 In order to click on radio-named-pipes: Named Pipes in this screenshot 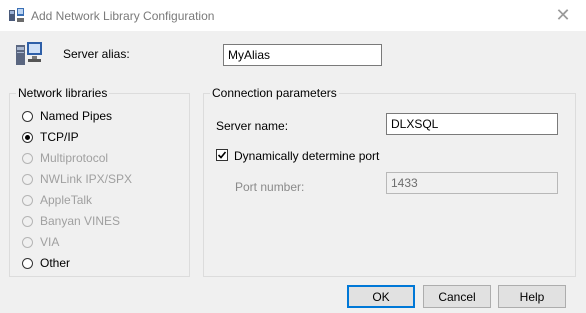, I will do `click(67, 116)`.